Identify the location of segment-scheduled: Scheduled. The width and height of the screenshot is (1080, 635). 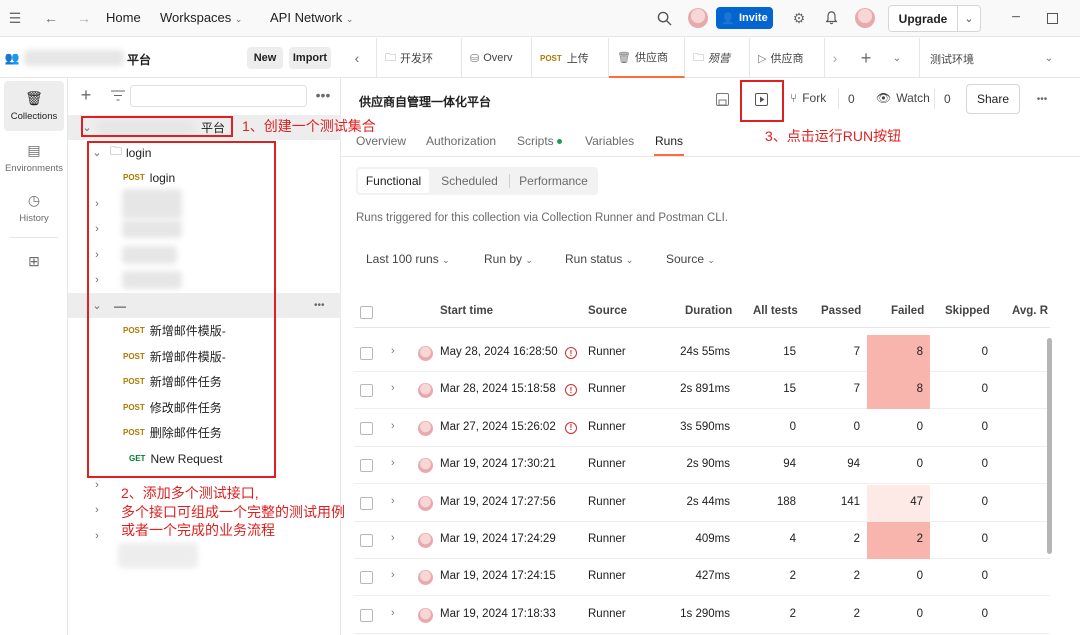
(469, 181).